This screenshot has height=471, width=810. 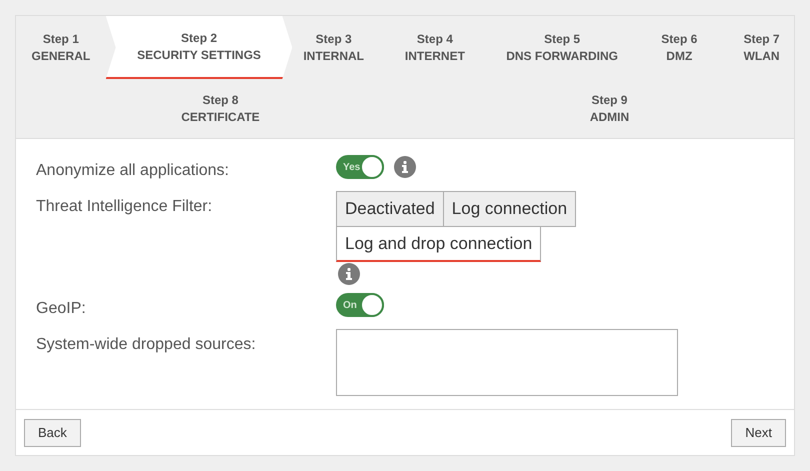 I want to click on wizard-step-tab: Step 8 CERTIFICATE, so click(x=220, y=108).